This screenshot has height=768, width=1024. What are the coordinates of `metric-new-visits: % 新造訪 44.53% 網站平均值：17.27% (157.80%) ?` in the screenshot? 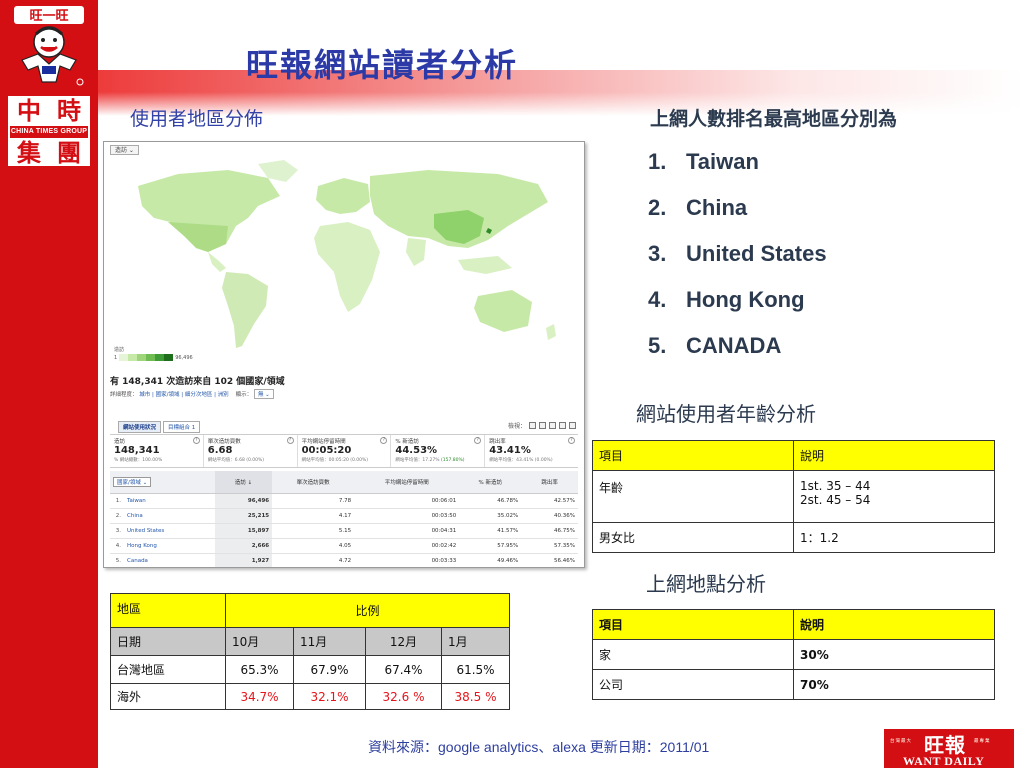 It's located at (438, 451).